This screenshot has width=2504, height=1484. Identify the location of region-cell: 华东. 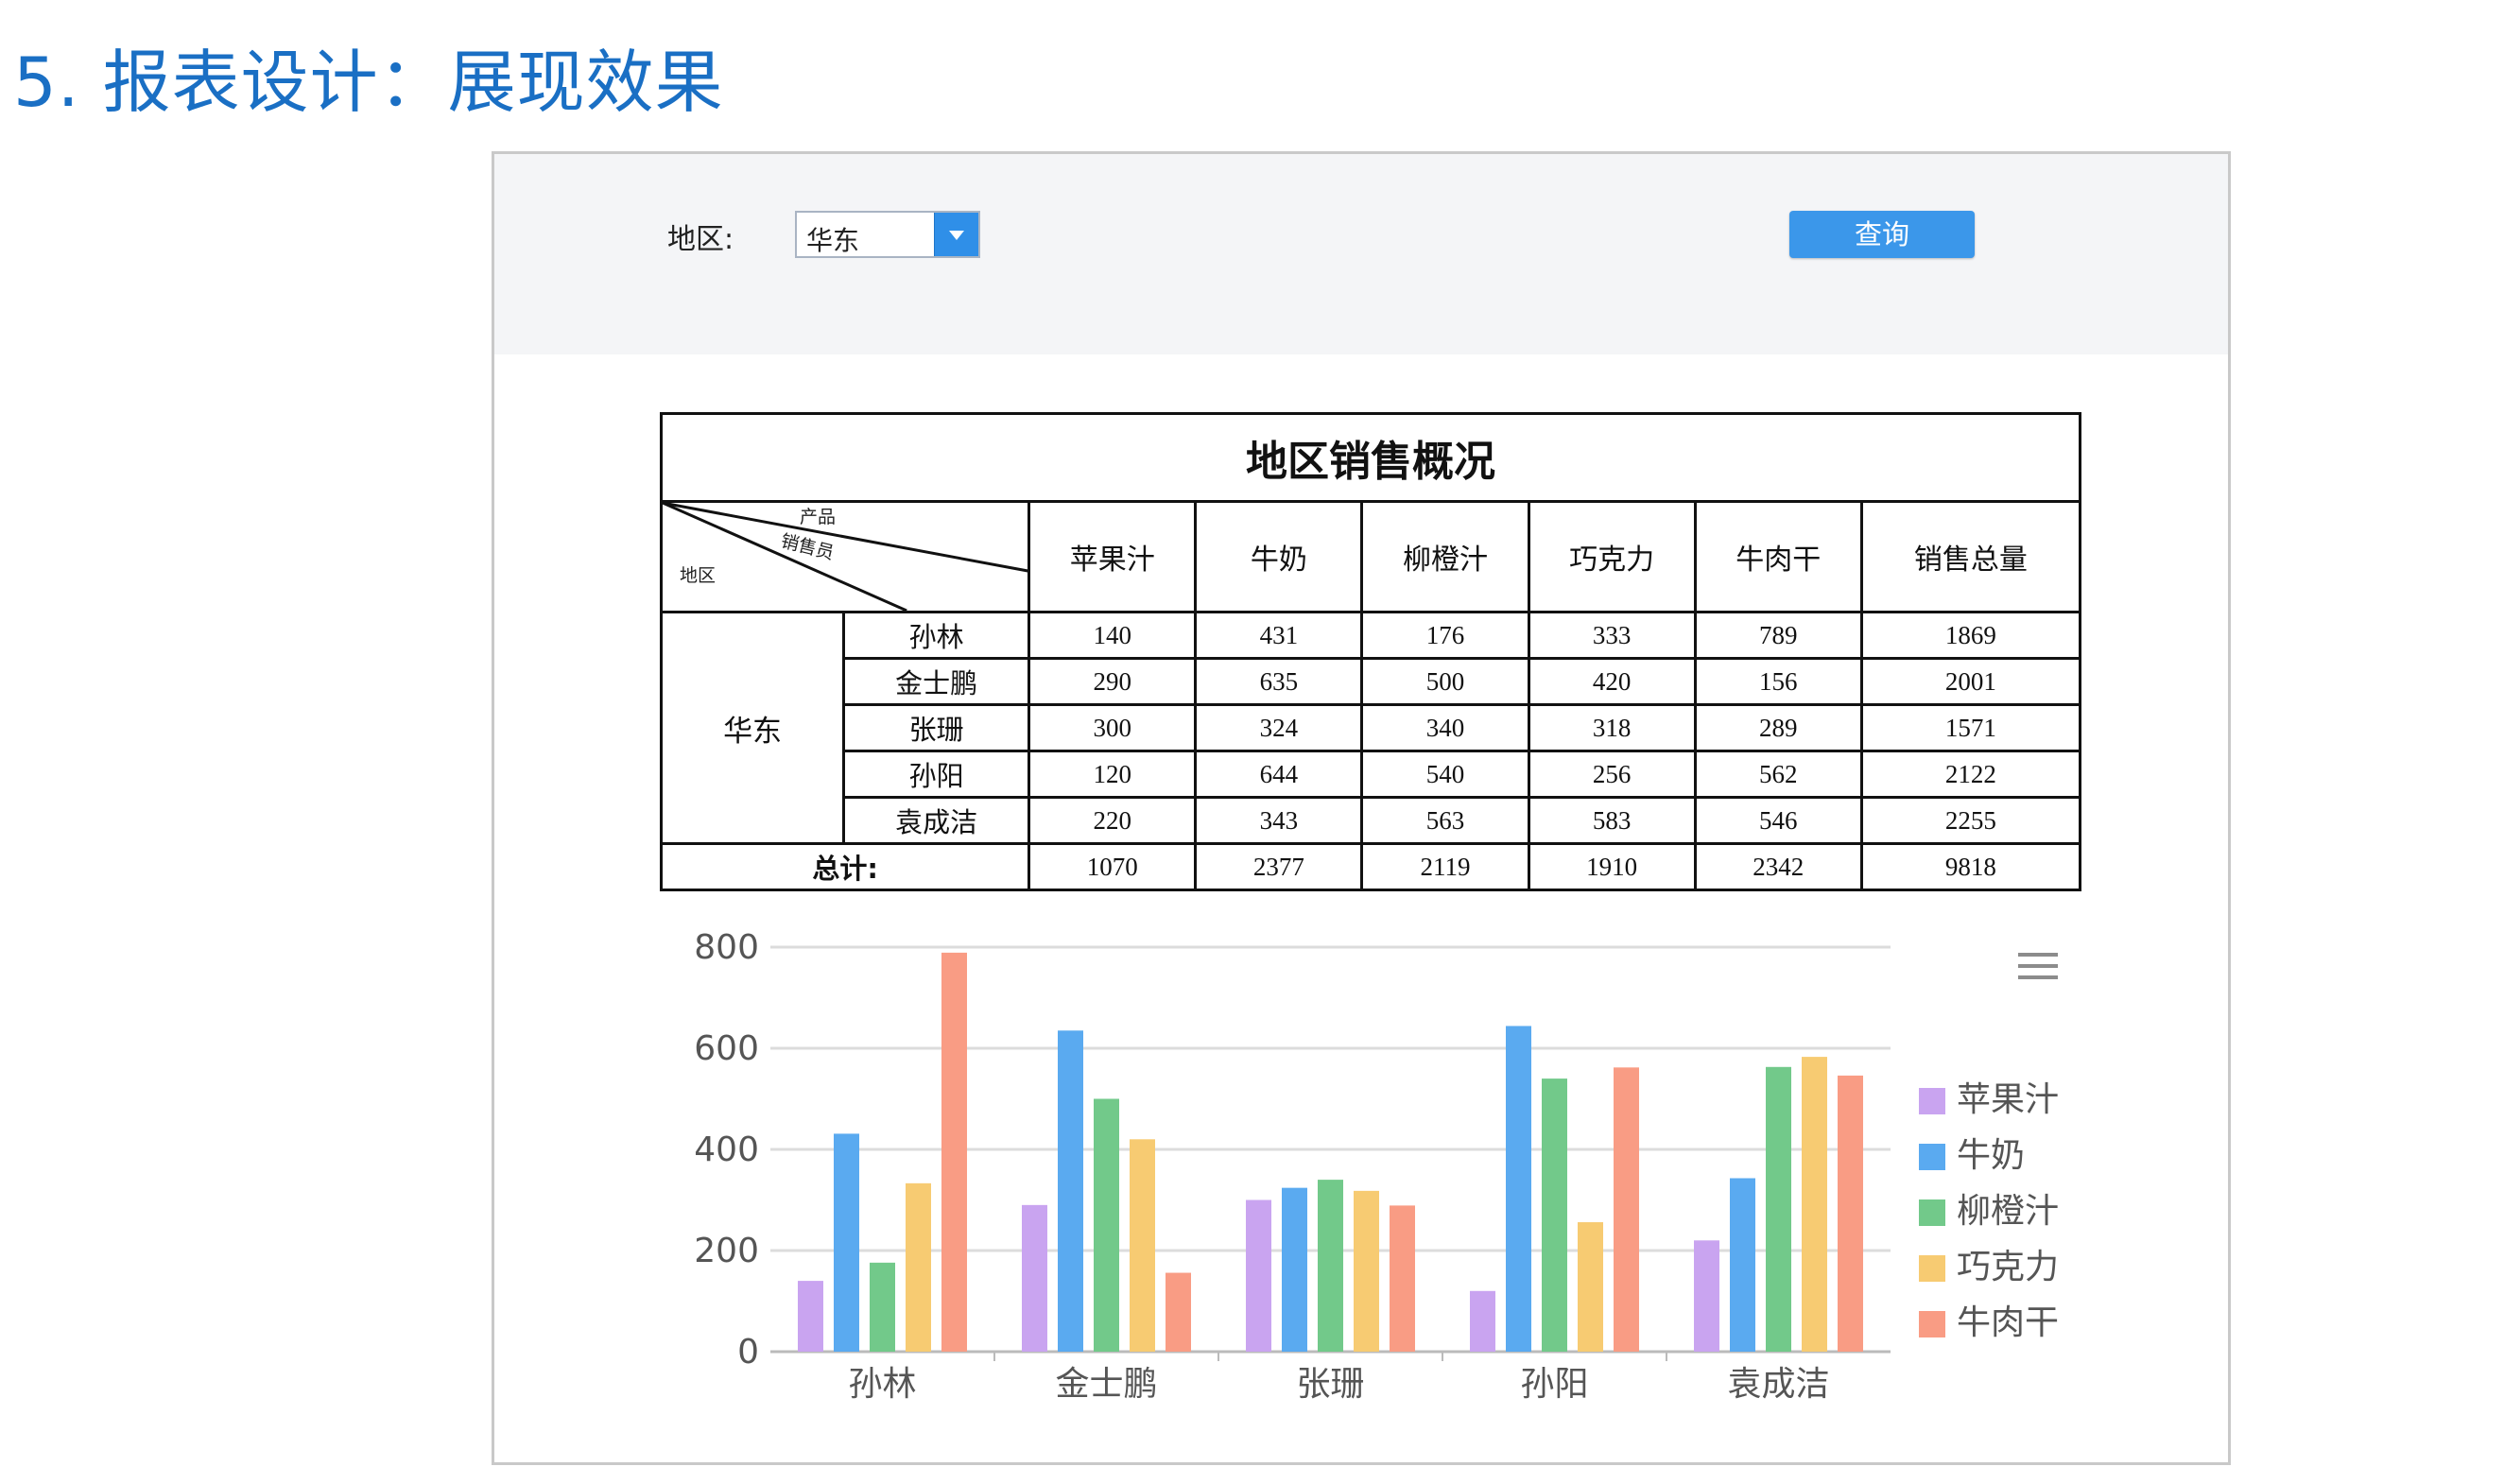
(752, 728).